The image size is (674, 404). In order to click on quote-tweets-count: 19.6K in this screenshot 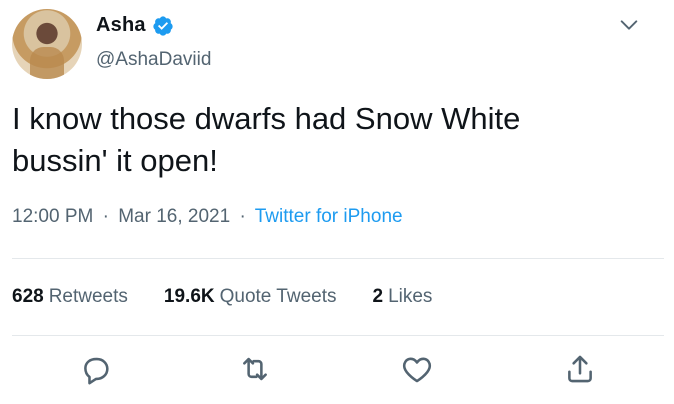, I will do `click(189, 296)`.